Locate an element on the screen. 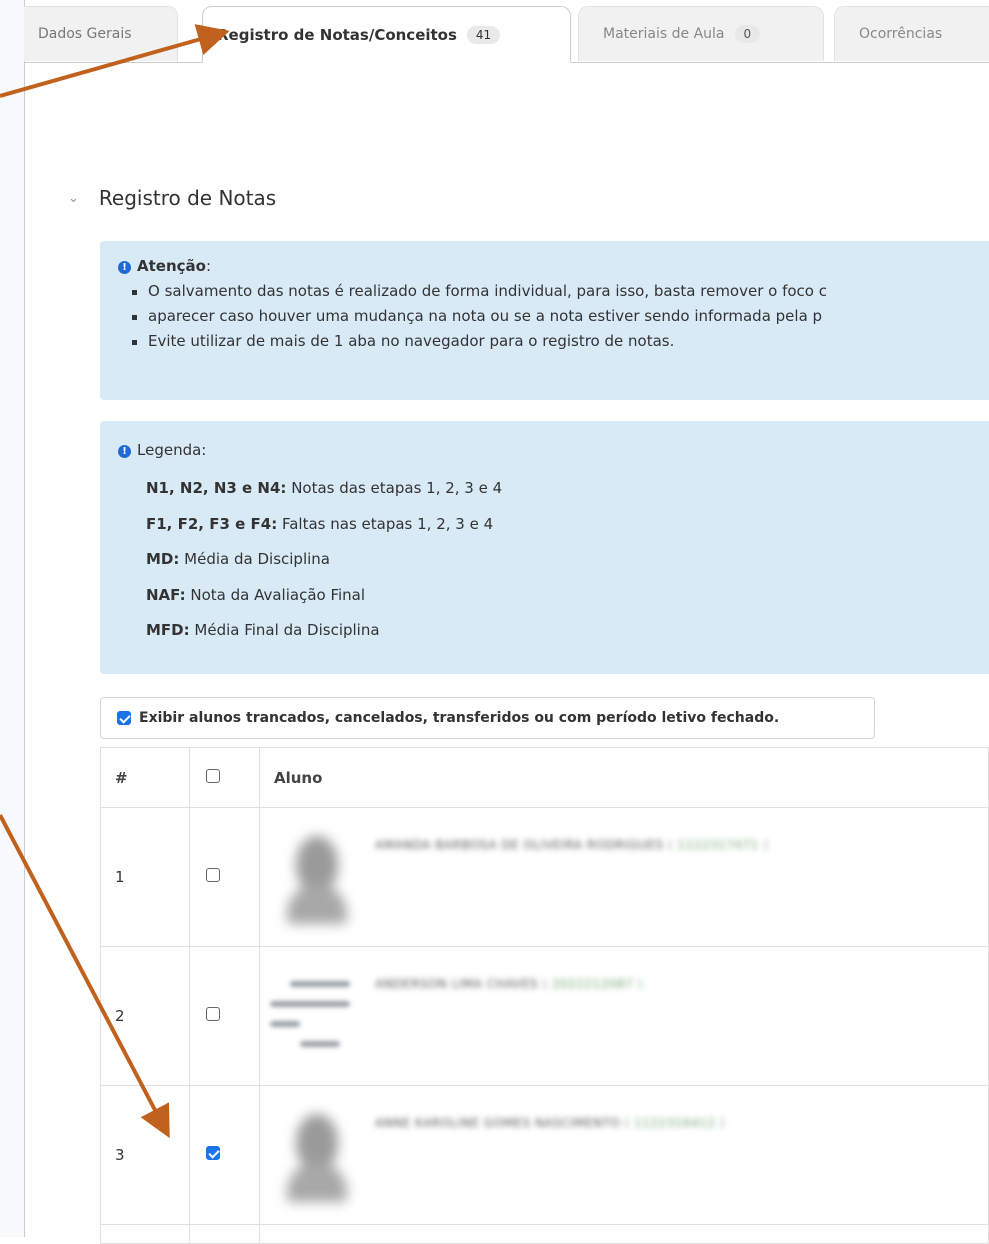  legend-key: MFD: is located at coordinates (168, 630).